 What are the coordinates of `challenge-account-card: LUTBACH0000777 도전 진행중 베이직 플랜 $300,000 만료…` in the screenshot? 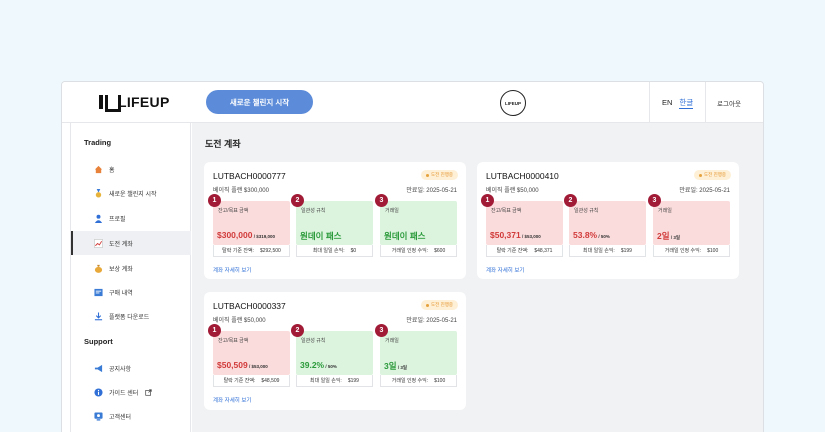 It's located at (335, 220).